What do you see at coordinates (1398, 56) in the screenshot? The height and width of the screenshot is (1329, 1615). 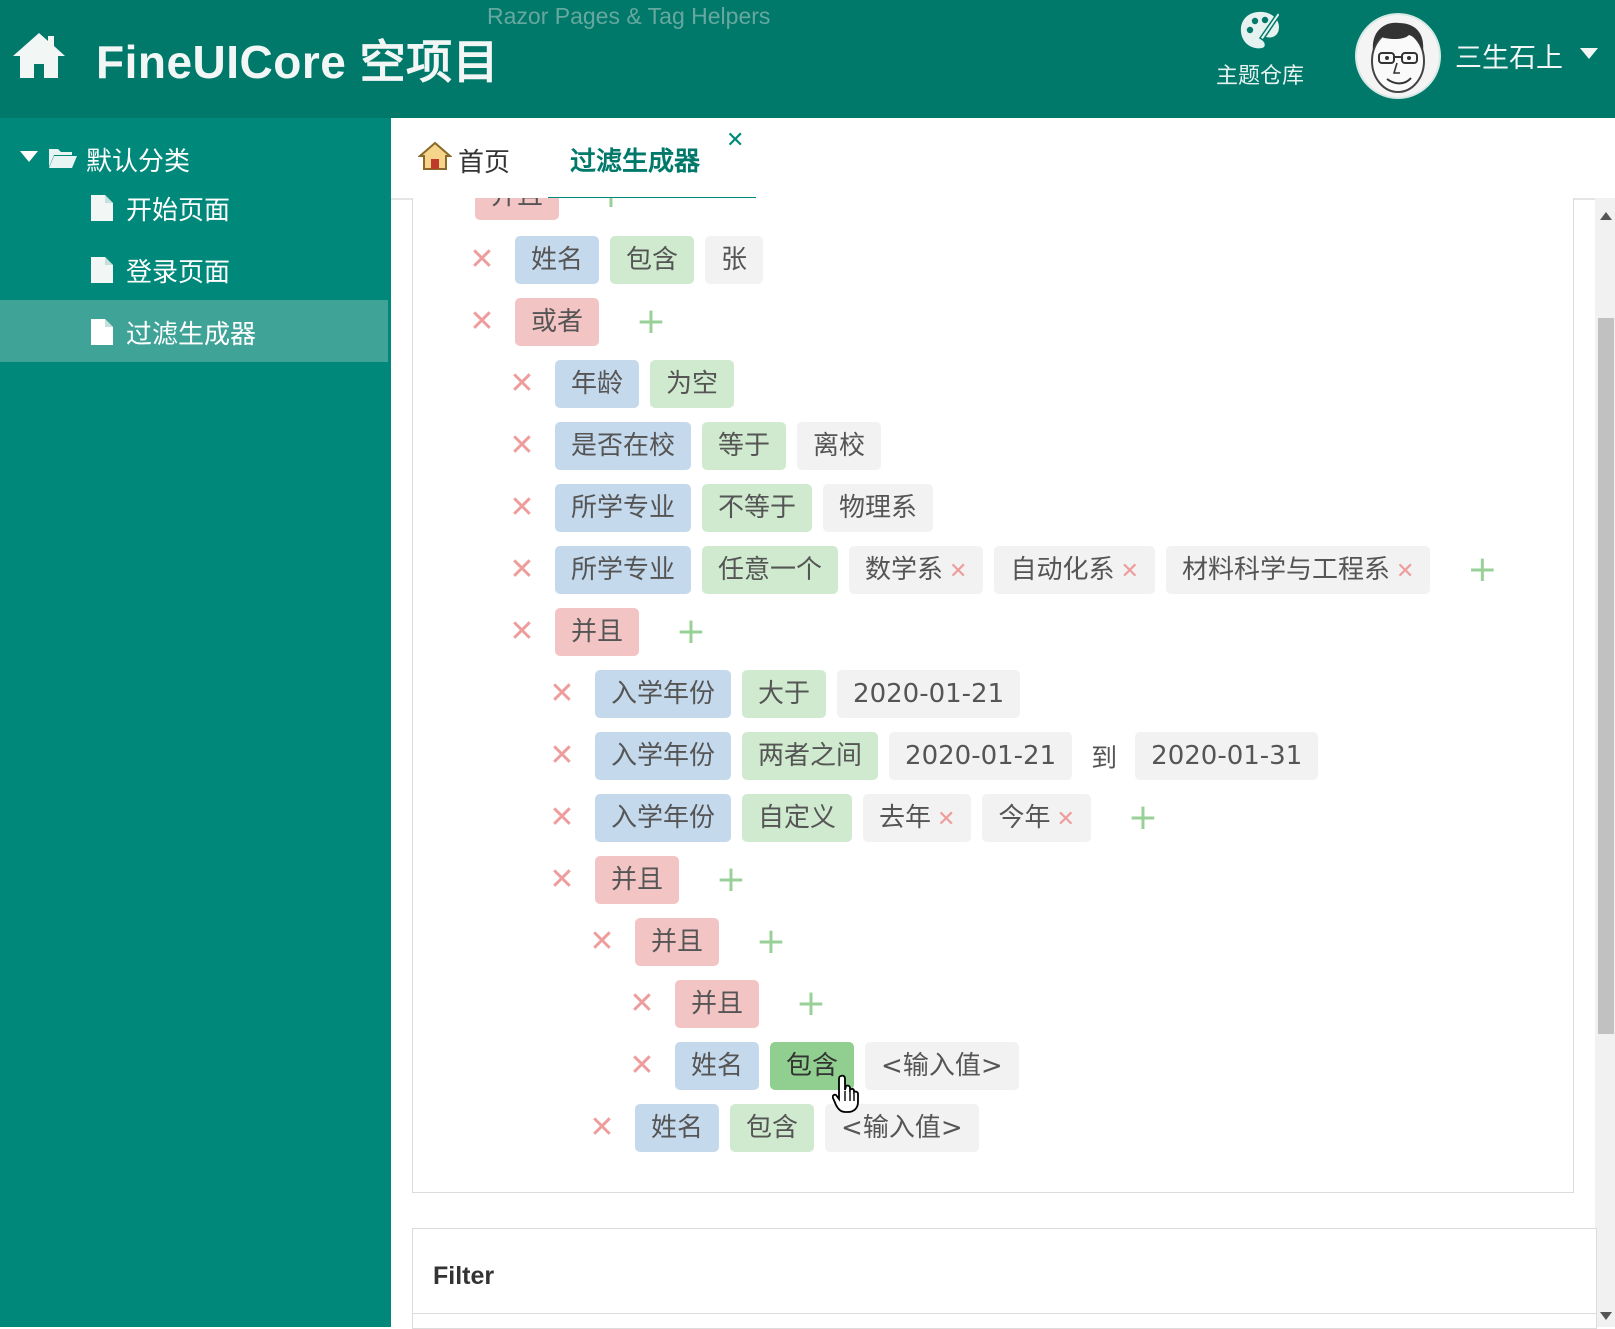 I see `avatar` at bounding box center [1398, 56].